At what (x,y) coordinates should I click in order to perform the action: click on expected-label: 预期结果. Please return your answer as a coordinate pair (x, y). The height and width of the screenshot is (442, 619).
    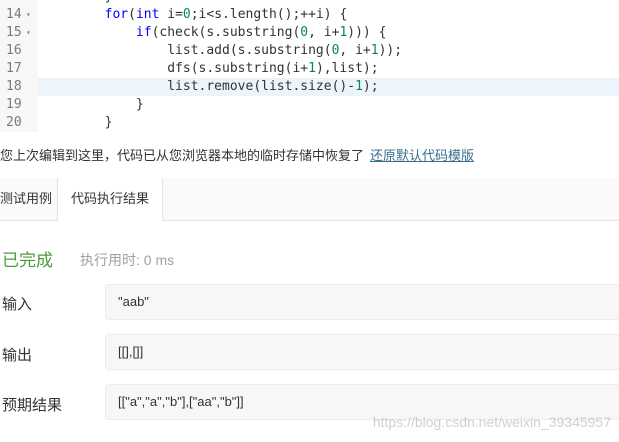
    Looking at the image, I should click on (32, 405).